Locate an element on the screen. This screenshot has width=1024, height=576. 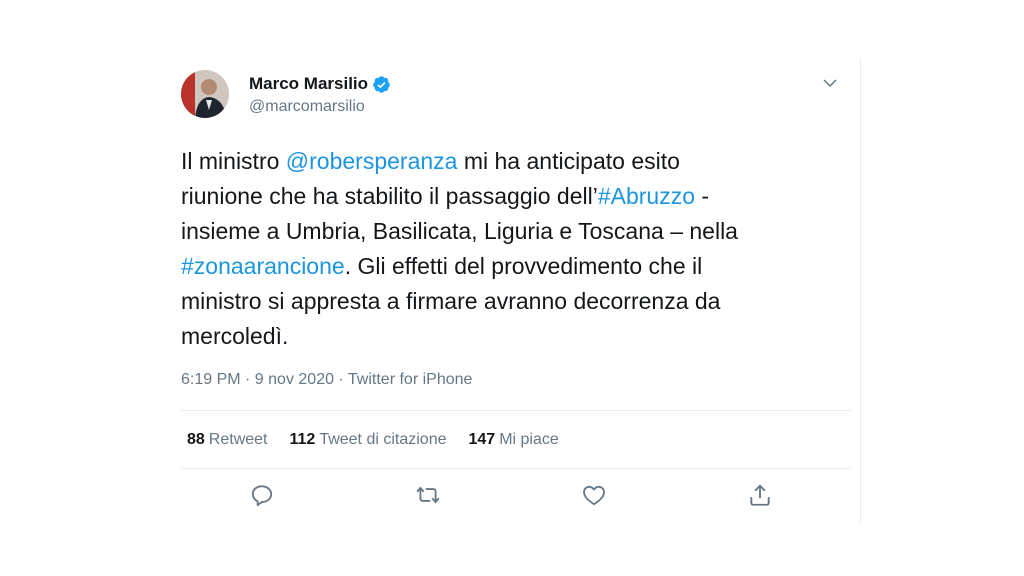
quote-label: Tweet di citazione is located at coordinates (383, 439).